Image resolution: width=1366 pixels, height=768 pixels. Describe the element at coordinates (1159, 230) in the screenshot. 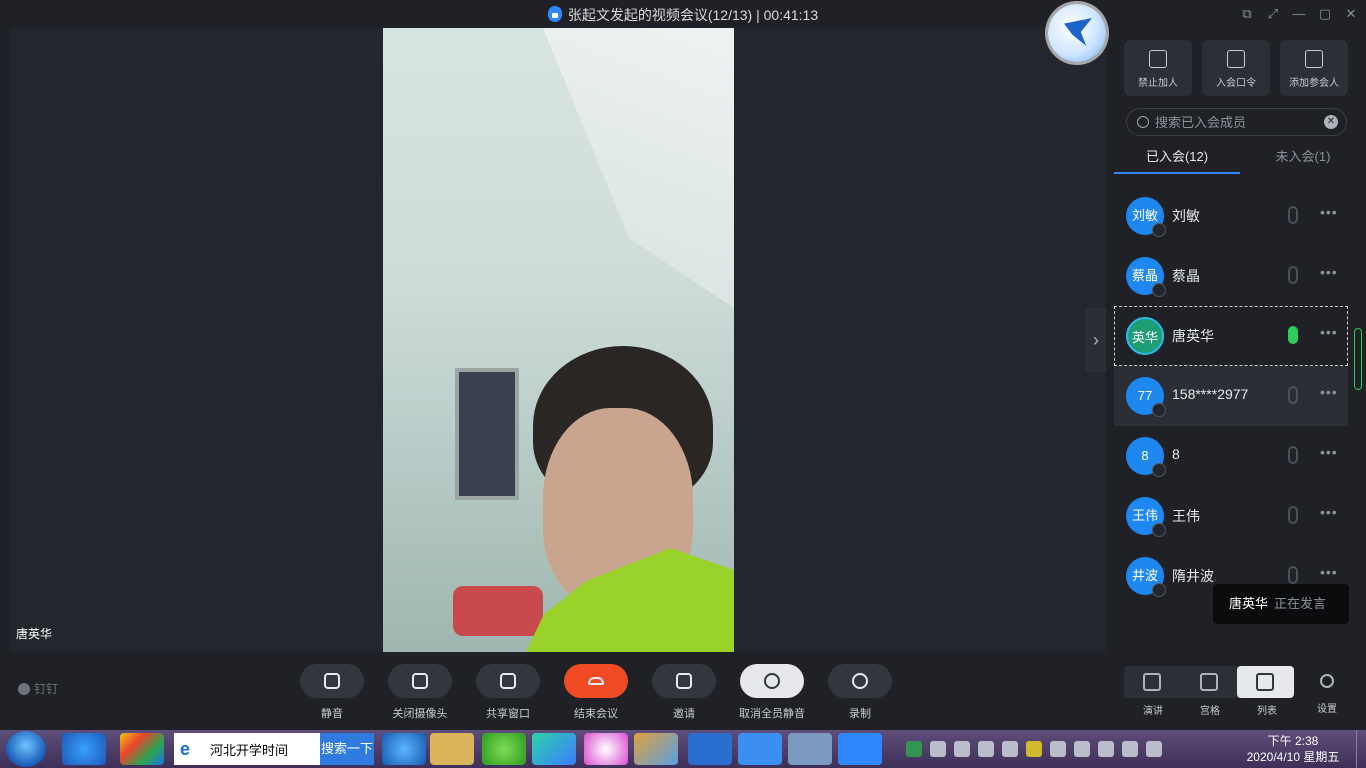

I see `muted-badge-icon` at that location.